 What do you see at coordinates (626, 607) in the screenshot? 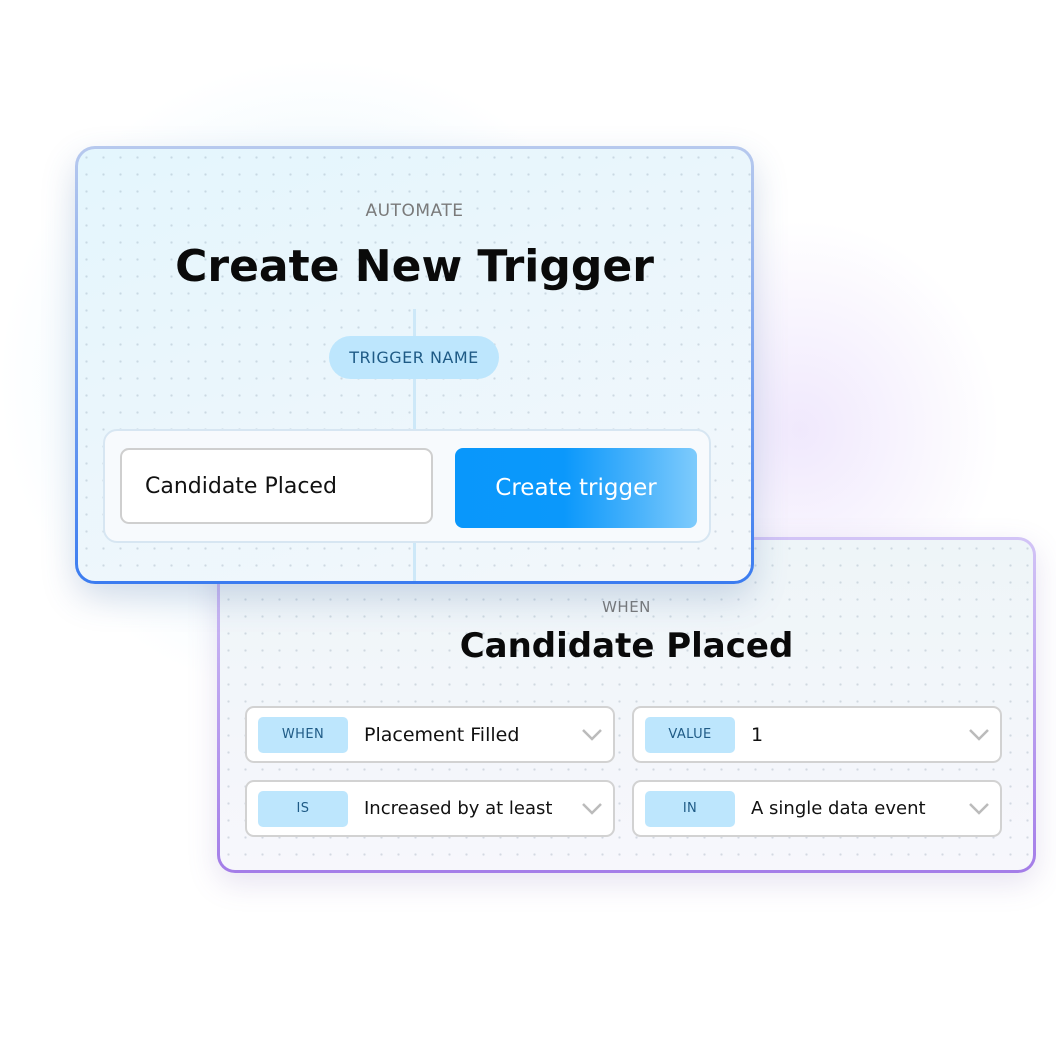
I see `card-eyebrow: WHEN` at bounding box center [626, 607].